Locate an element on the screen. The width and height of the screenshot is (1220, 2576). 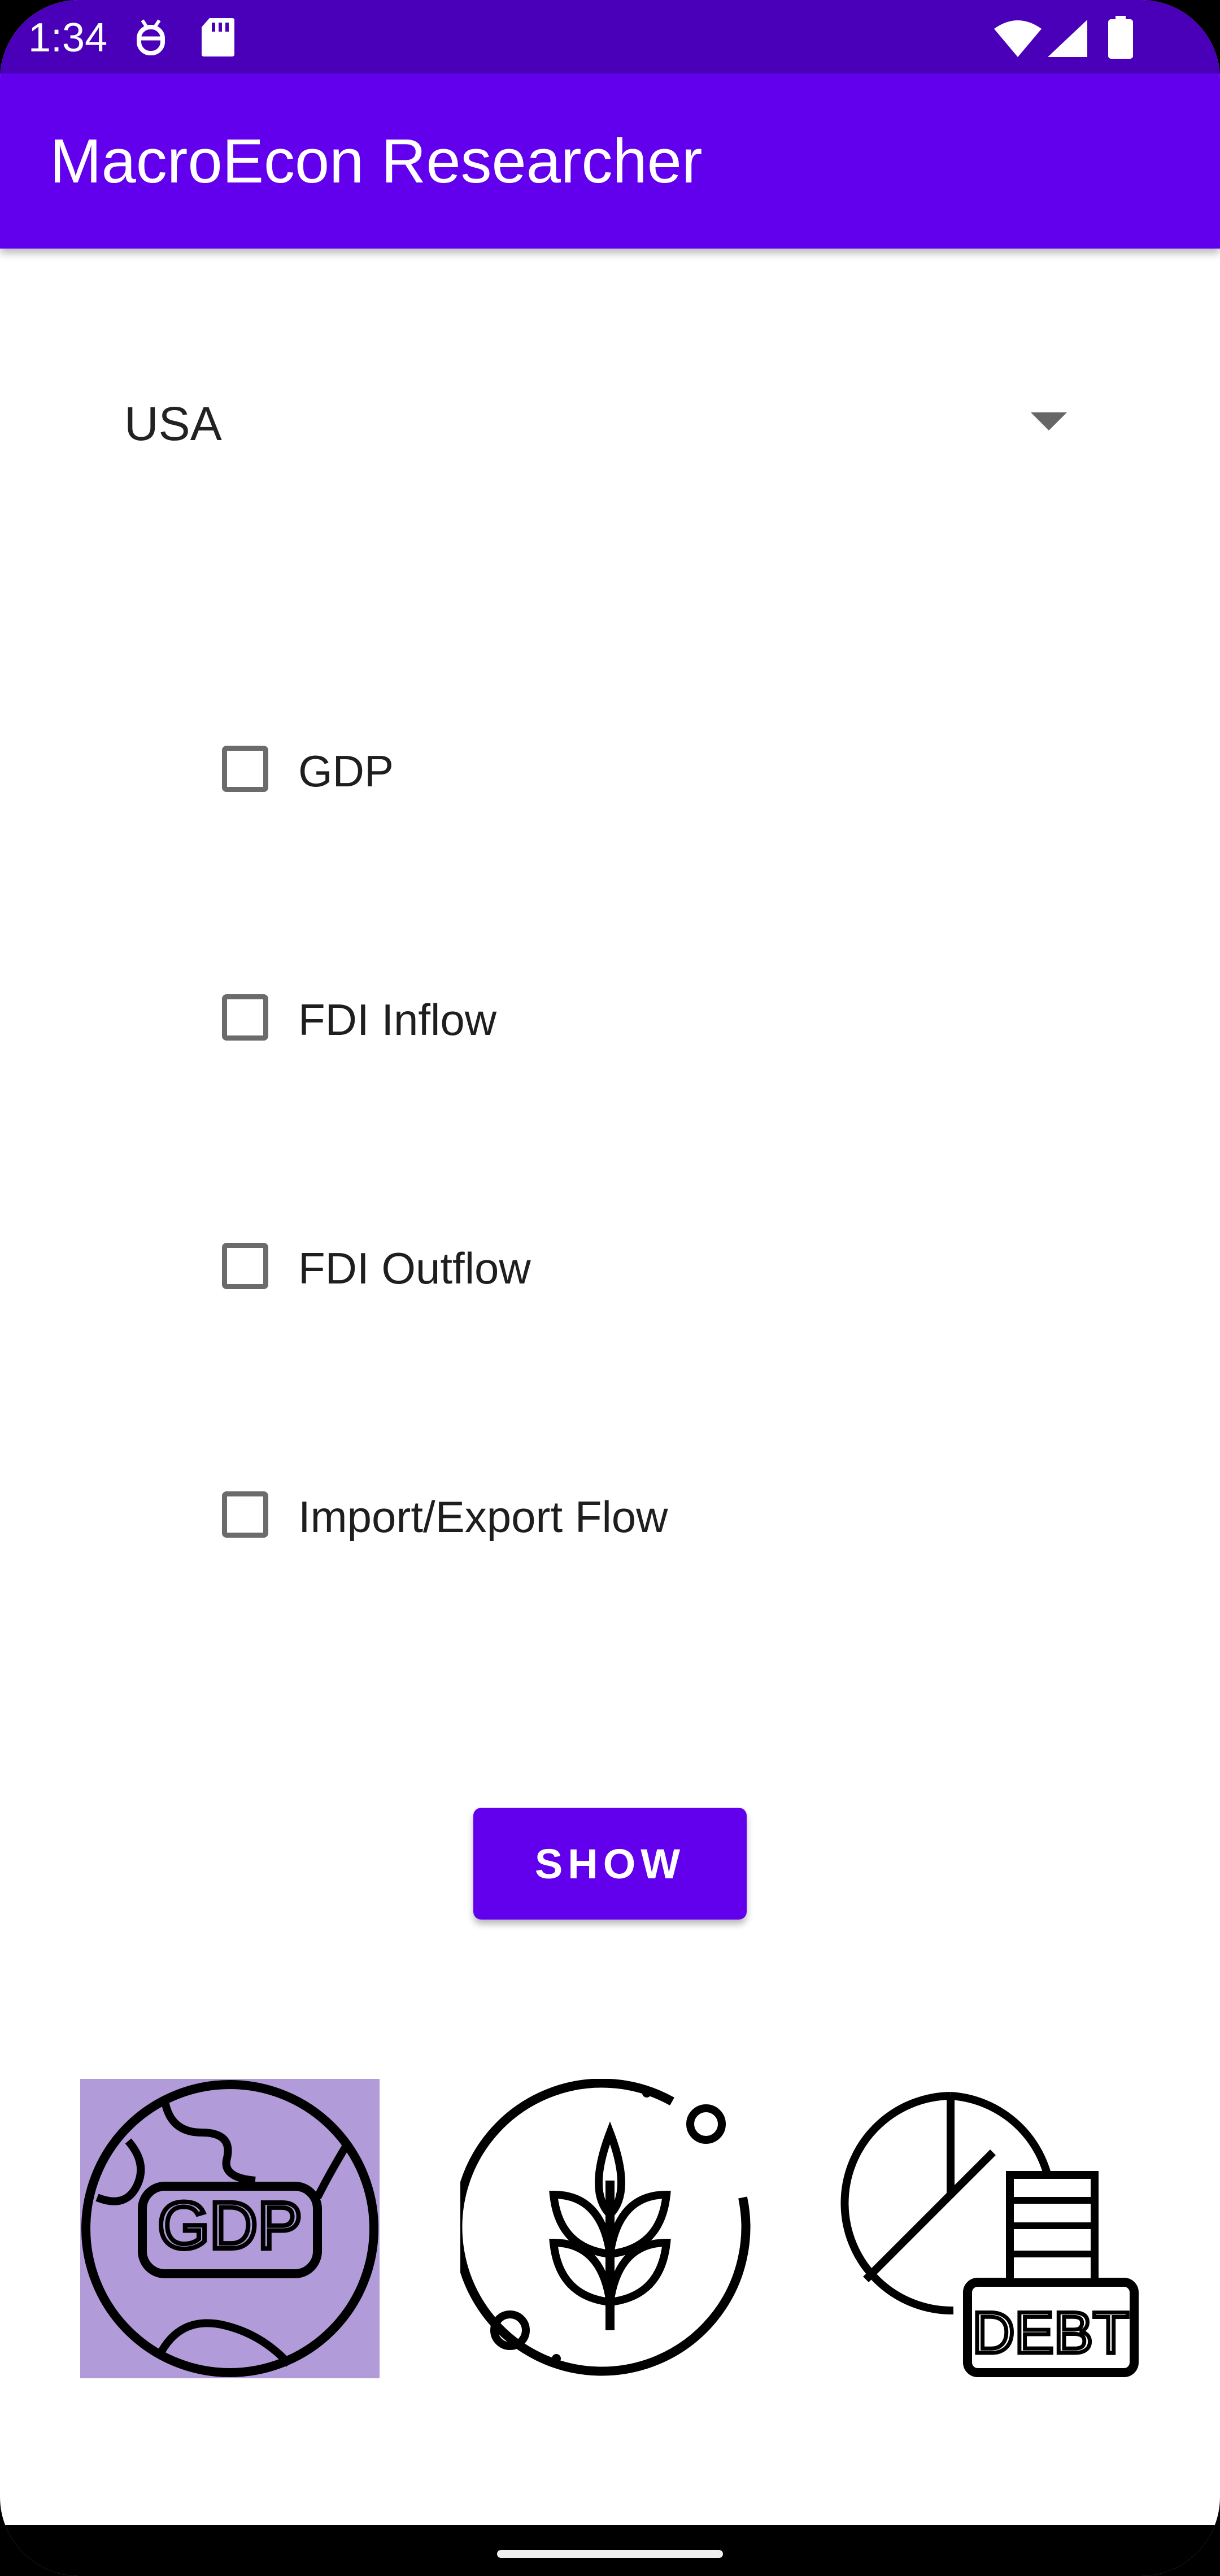
debt-chart-icon: DEBT is located at coordinates (989, 2234).